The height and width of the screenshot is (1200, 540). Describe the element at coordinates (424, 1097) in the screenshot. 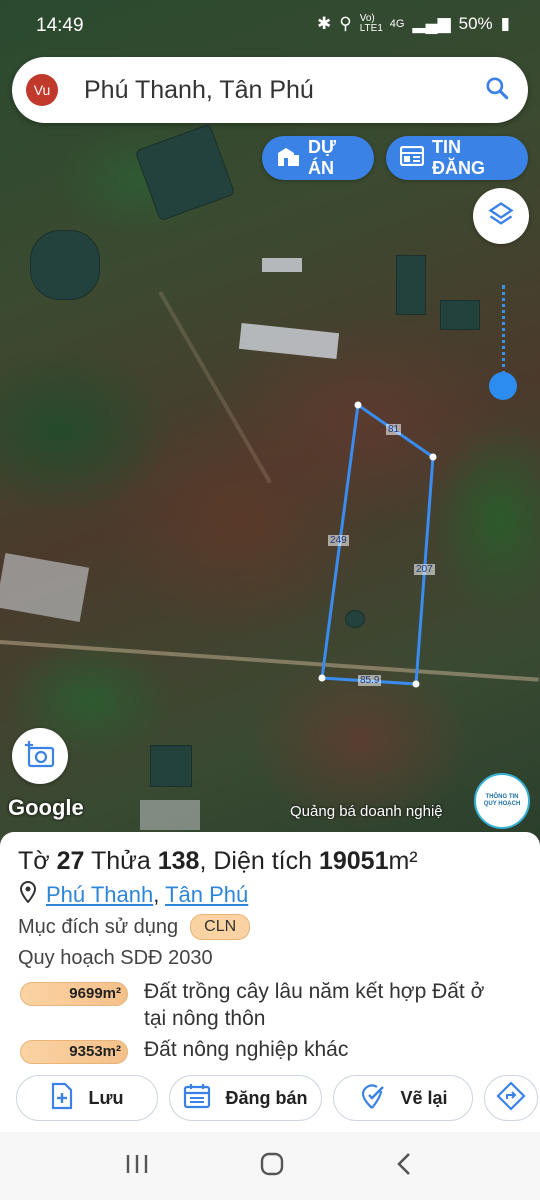

I see `redraw-label: Vẽ lại` at that location.